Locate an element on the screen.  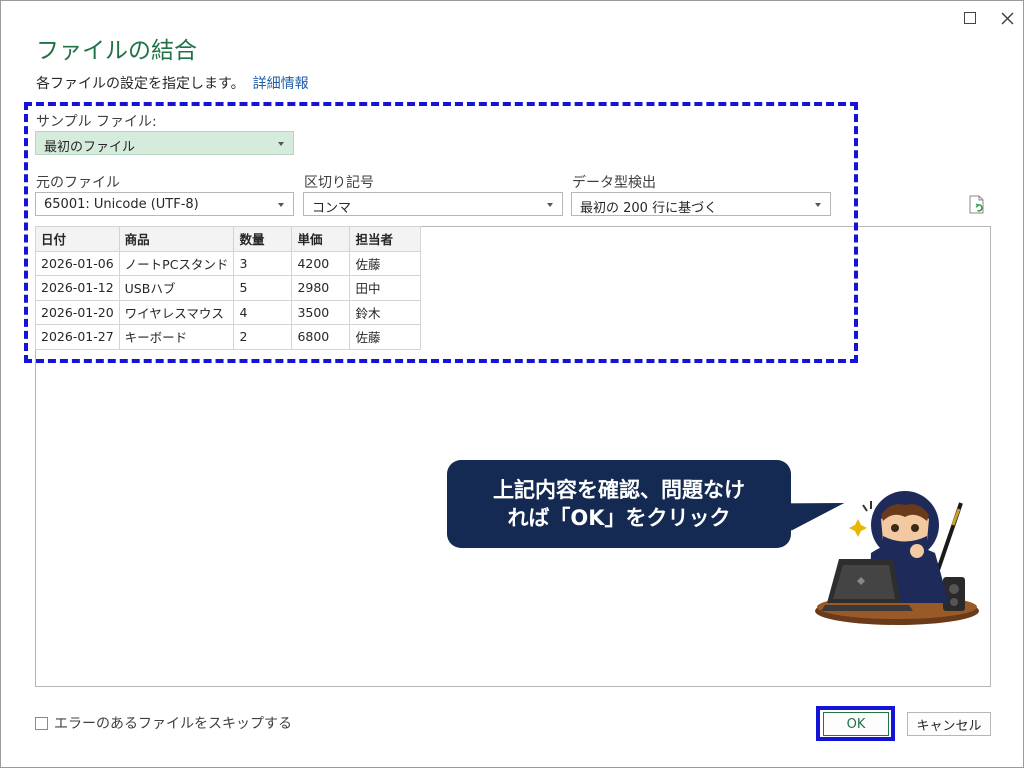
sample-file-label: サンプル ファイル: is located at coordinates (96, 122).